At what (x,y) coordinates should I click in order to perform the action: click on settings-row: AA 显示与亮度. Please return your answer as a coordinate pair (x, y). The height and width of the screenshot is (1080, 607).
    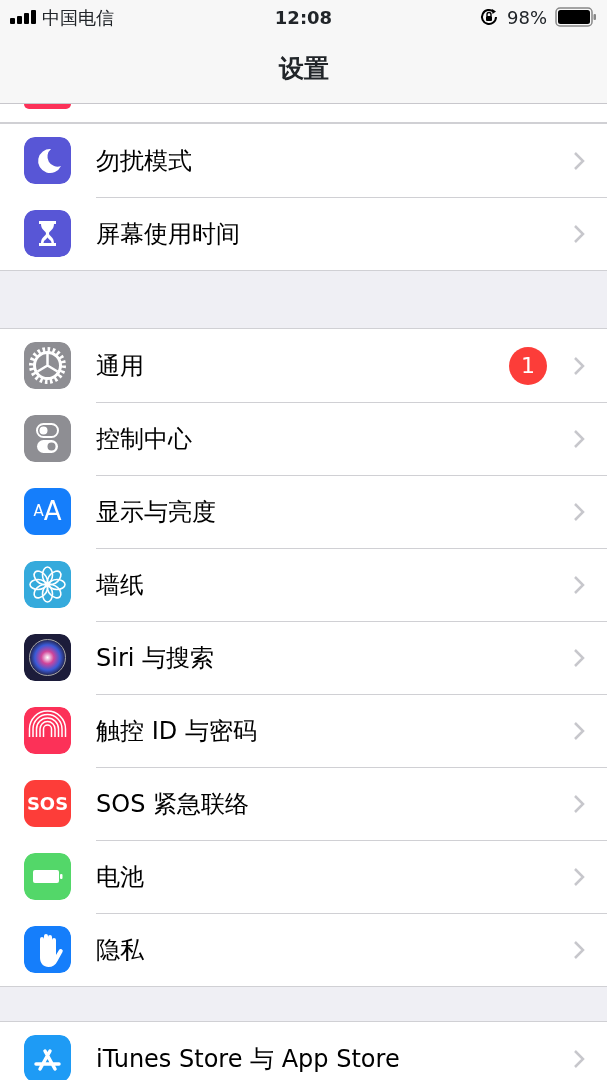
    Looking at the image, I should click on (303, 511).